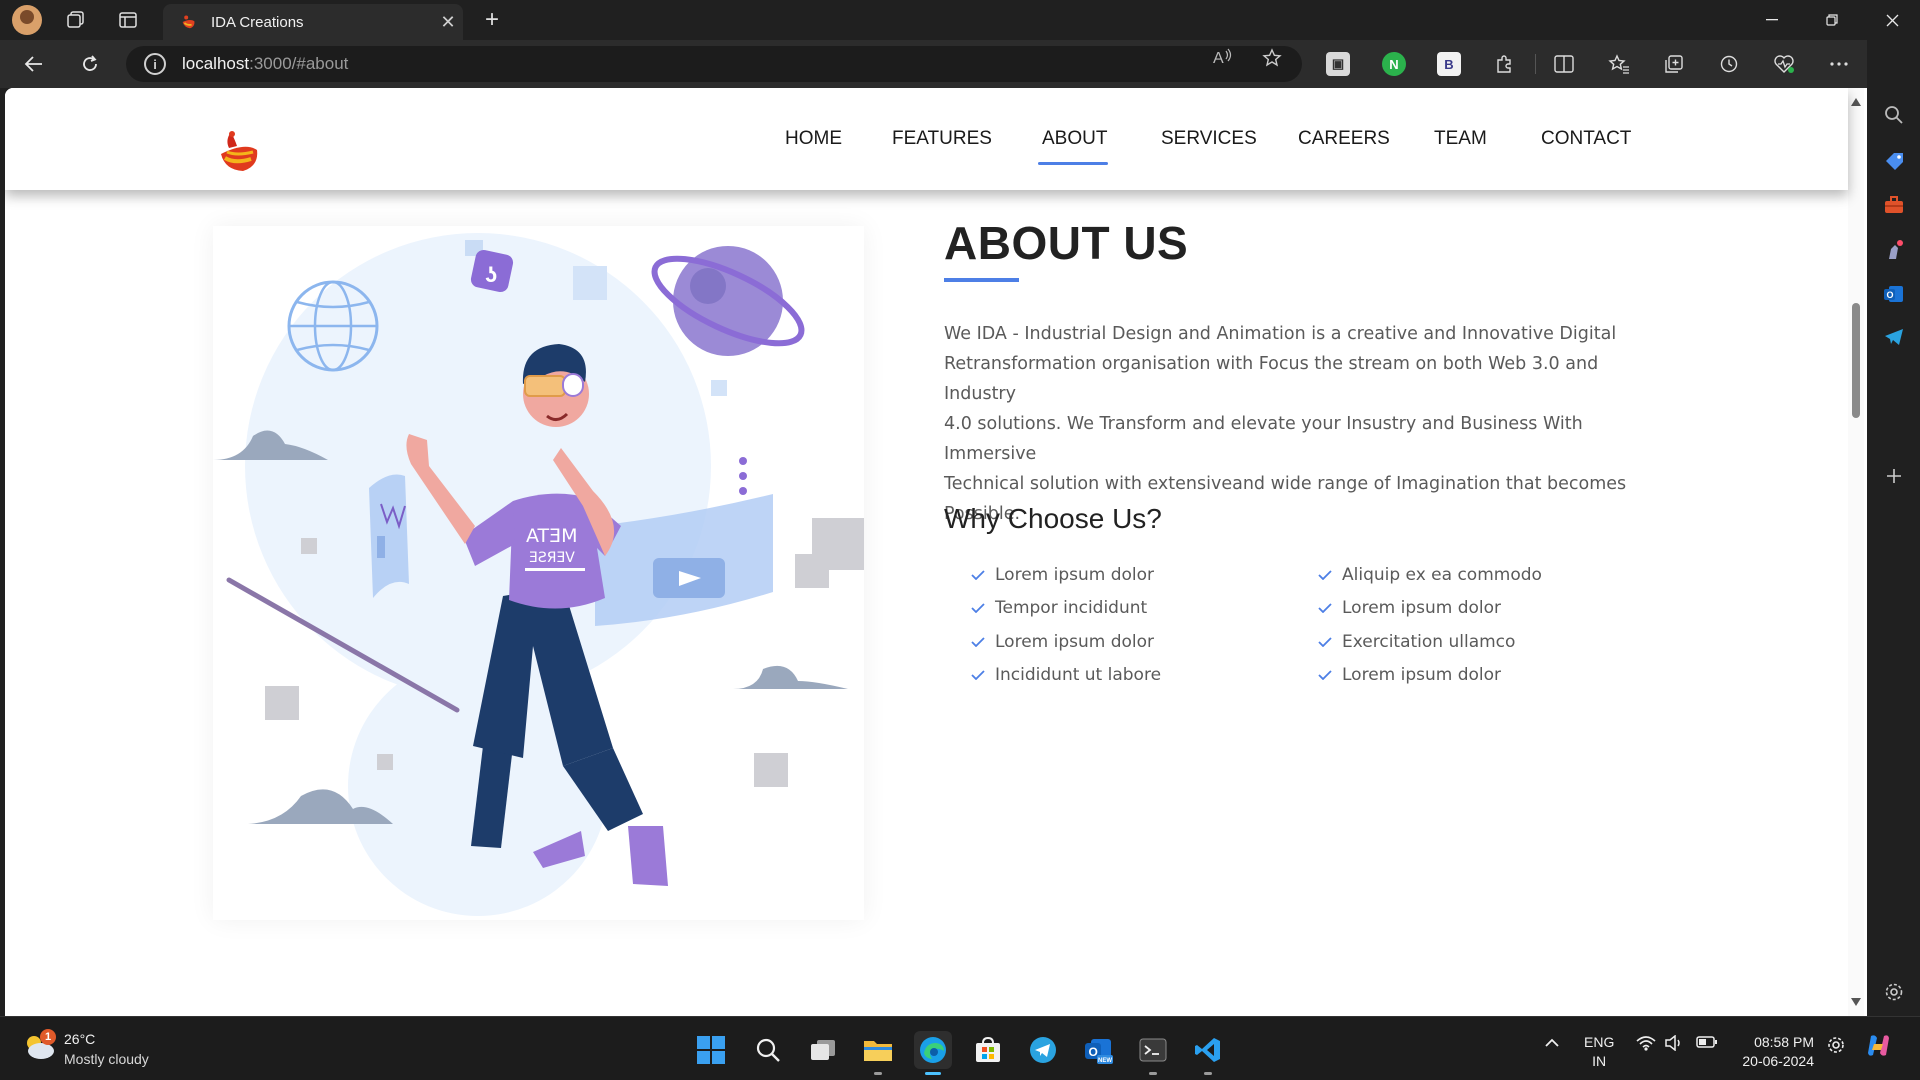 The height and width of the screenshot is (1080, 1920). Describe the element at coordinates (1599, 1061) in the screenshot. I see `lang-region: IN` at that location.